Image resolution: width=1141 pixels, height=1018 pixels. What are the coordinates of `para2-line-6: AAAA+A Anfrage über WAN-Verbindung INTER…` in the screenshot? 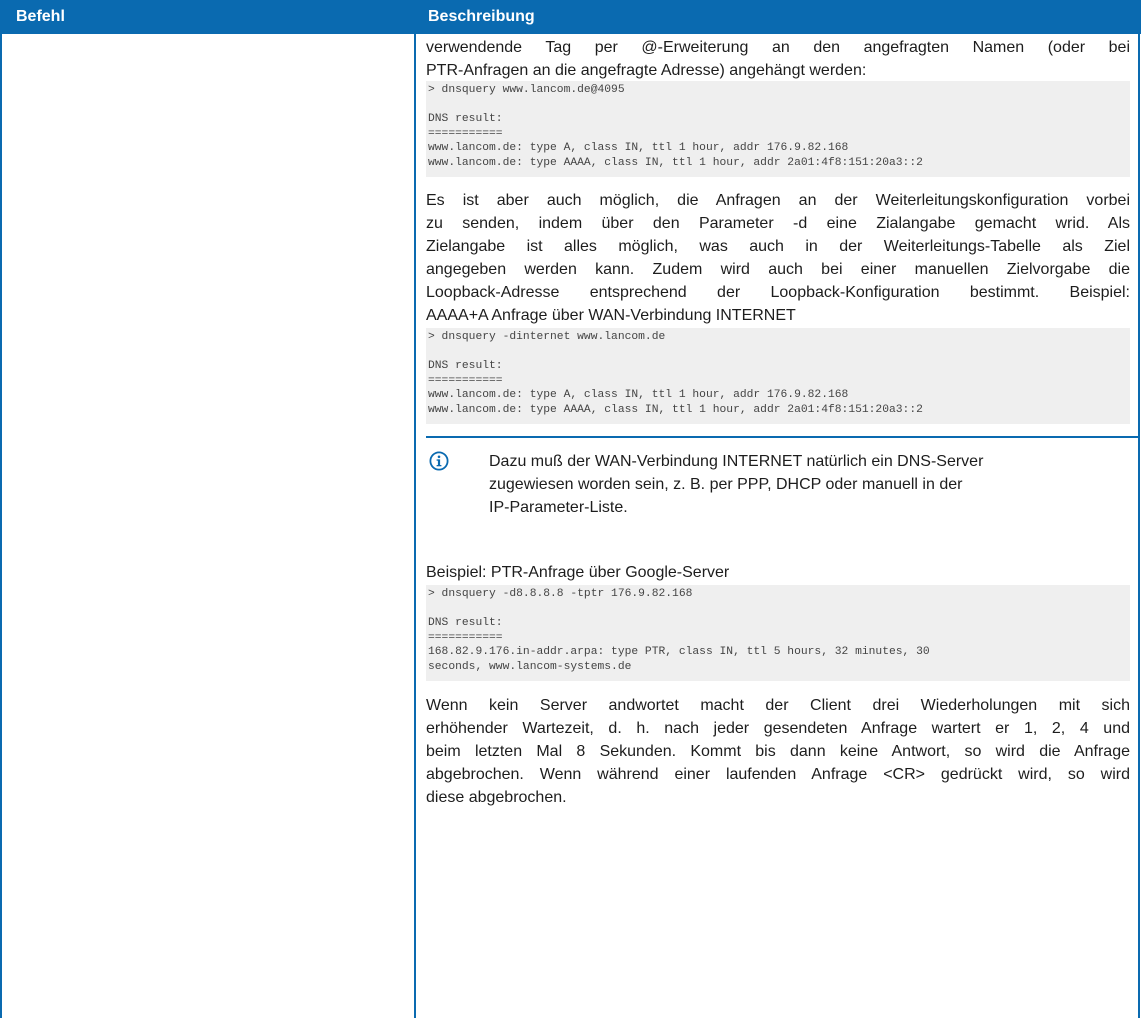 It's located at (611, 315).